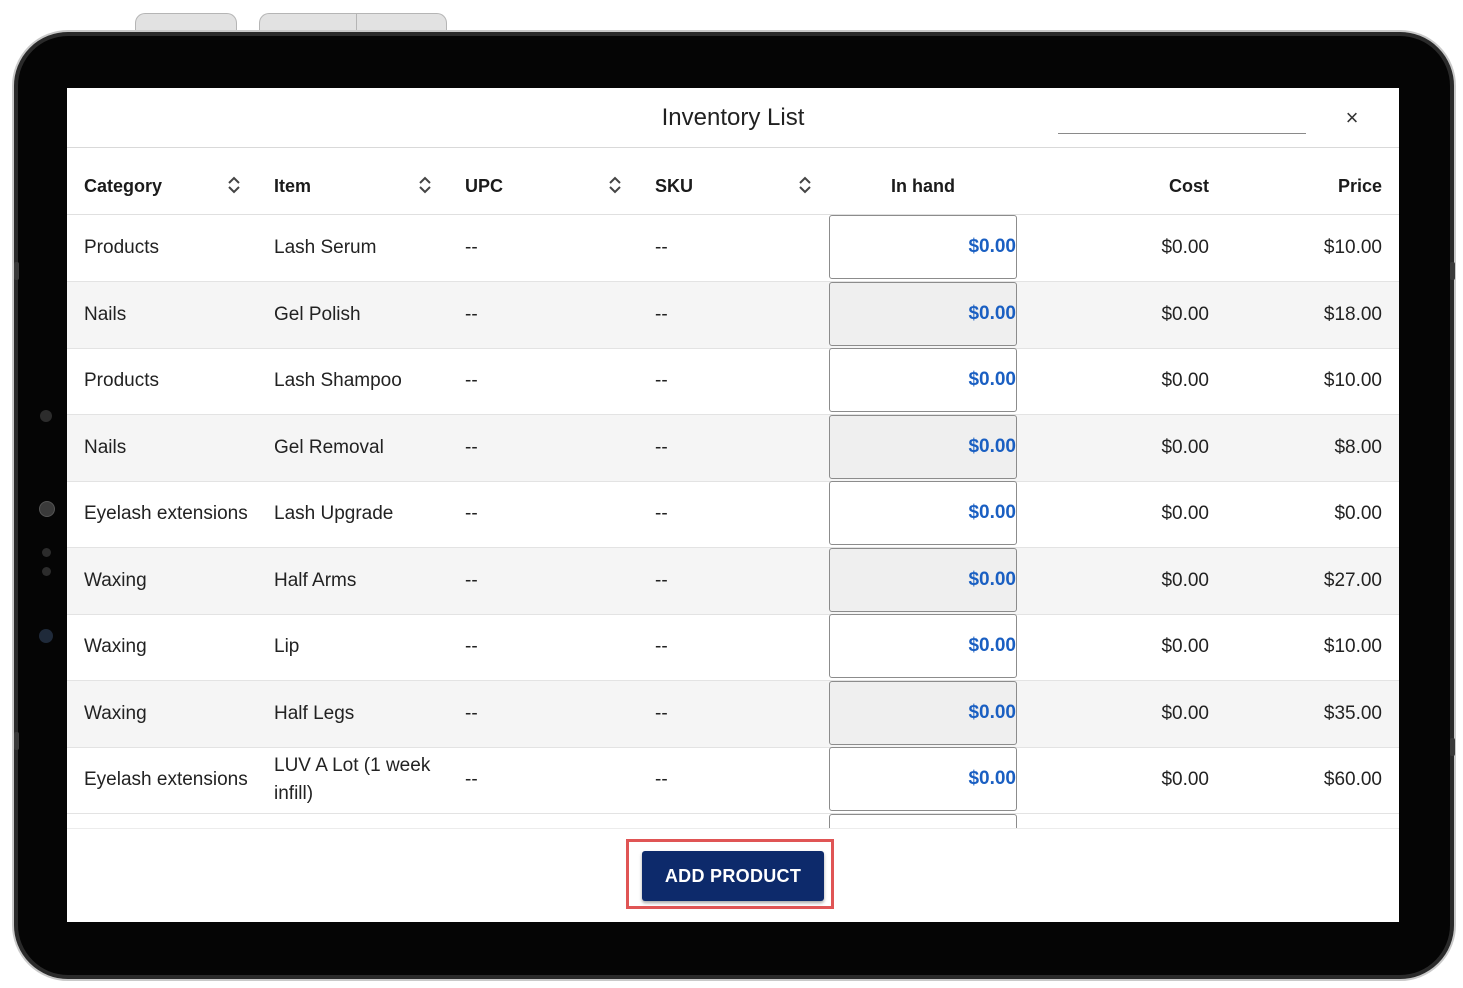 The height and width of the screenshot is (988, 1463). Describe the element at coordinates (334, 513) in the screenshot. I see `cell-item: Lash Upgrade` at that location.